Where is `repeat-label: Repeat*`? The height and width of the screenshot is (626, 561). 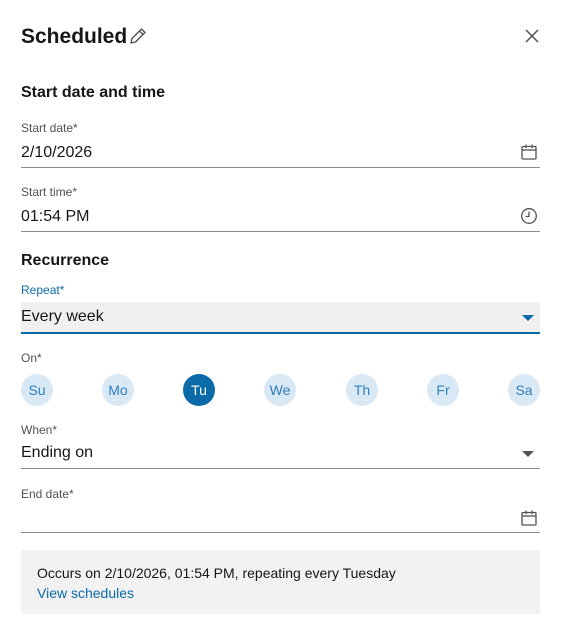
repeat-label: Repeat* is located at coordinates (43, 290).